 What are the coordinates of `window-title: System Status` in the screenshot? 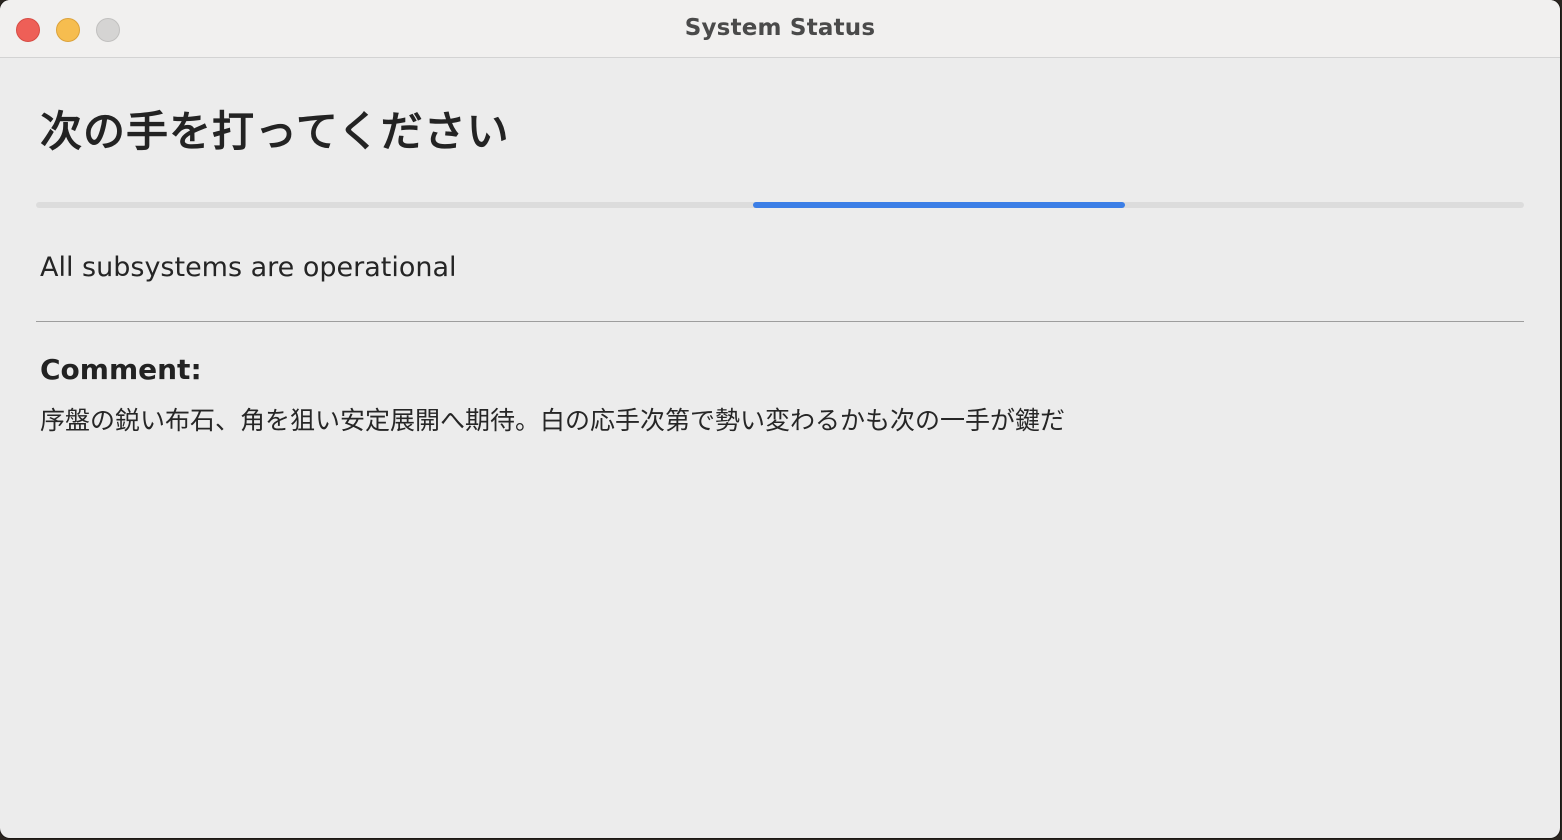 It's located at (780, 28).